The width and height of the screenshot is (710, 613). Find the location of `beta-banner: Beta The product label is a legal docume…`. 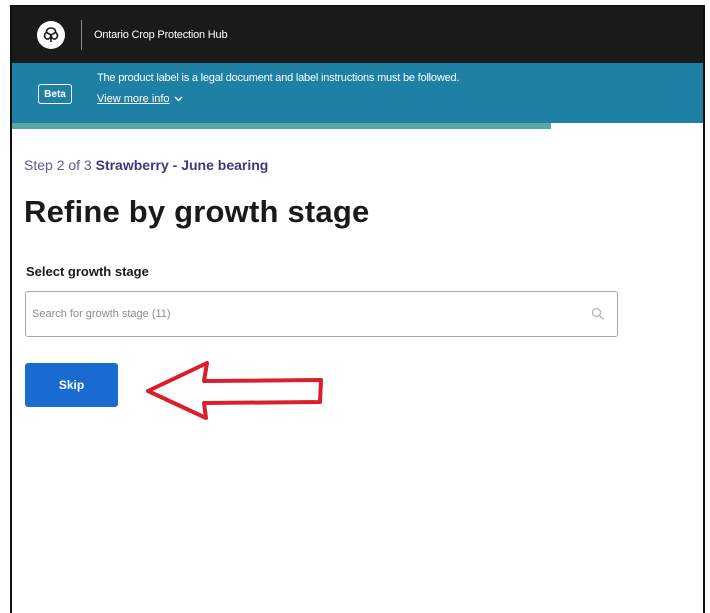

beta-banner: Beta The product label is a legal docume… is located at coordinates (357, 93).